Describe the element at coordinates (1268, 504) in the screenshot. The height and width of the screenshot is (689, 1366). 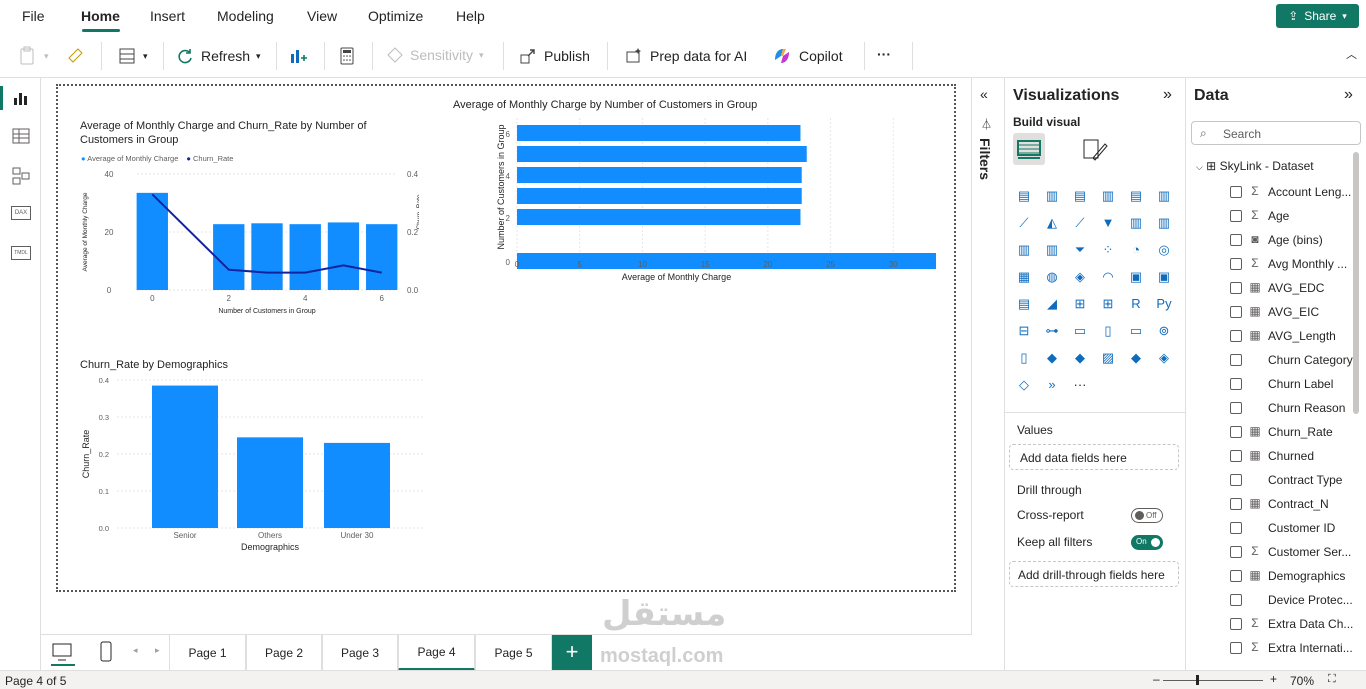
I see `field-row: ▦ Contract_N` at that location.